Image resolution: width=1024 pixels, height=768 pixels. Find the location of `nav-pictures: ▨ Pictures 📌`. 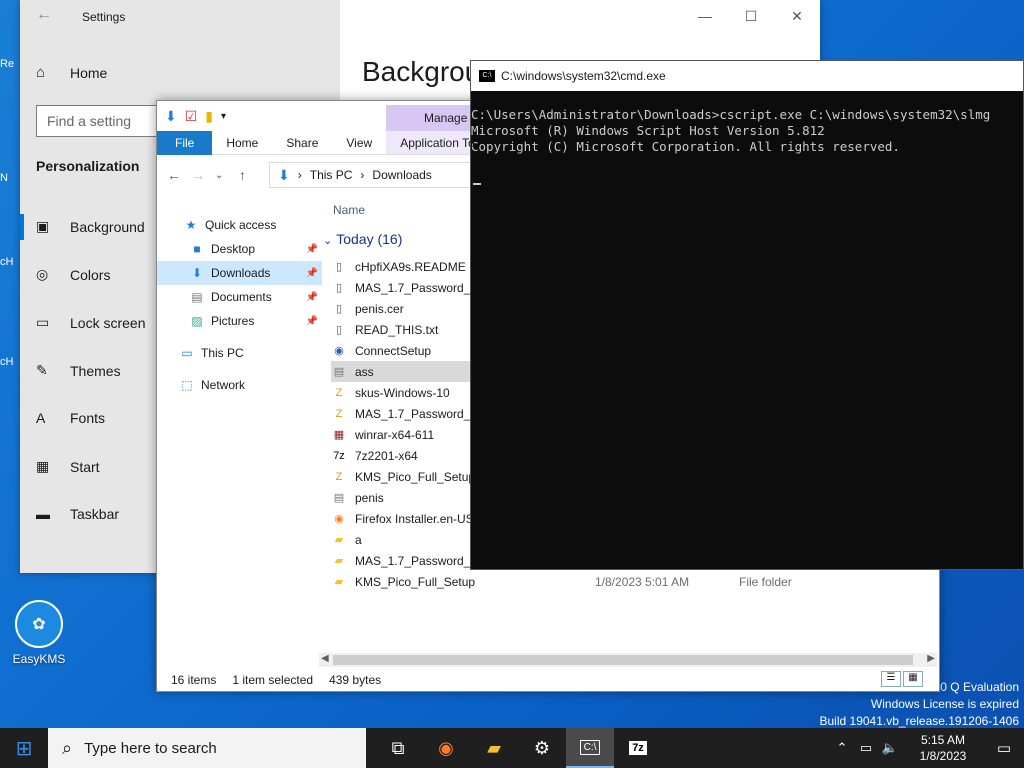

nav-pictures: ▨ Pictures 📌 is located at coordinates (239, 321).